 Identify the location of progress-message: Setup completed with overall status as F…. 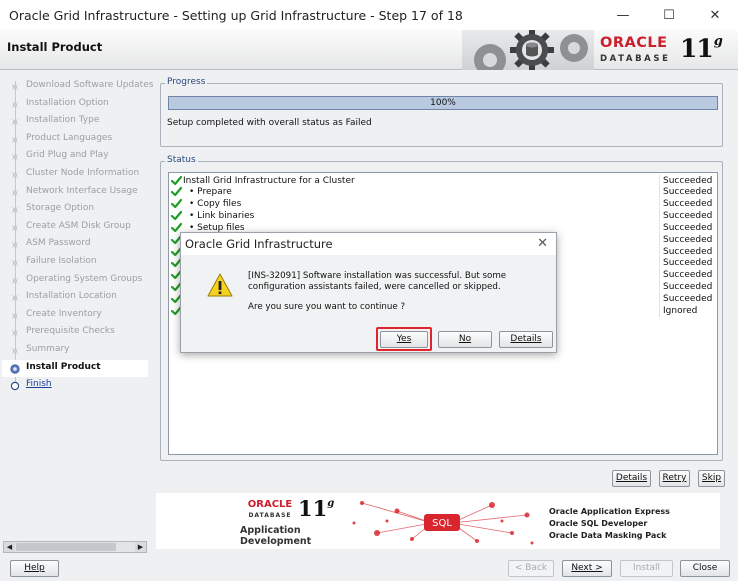
(269, 123).